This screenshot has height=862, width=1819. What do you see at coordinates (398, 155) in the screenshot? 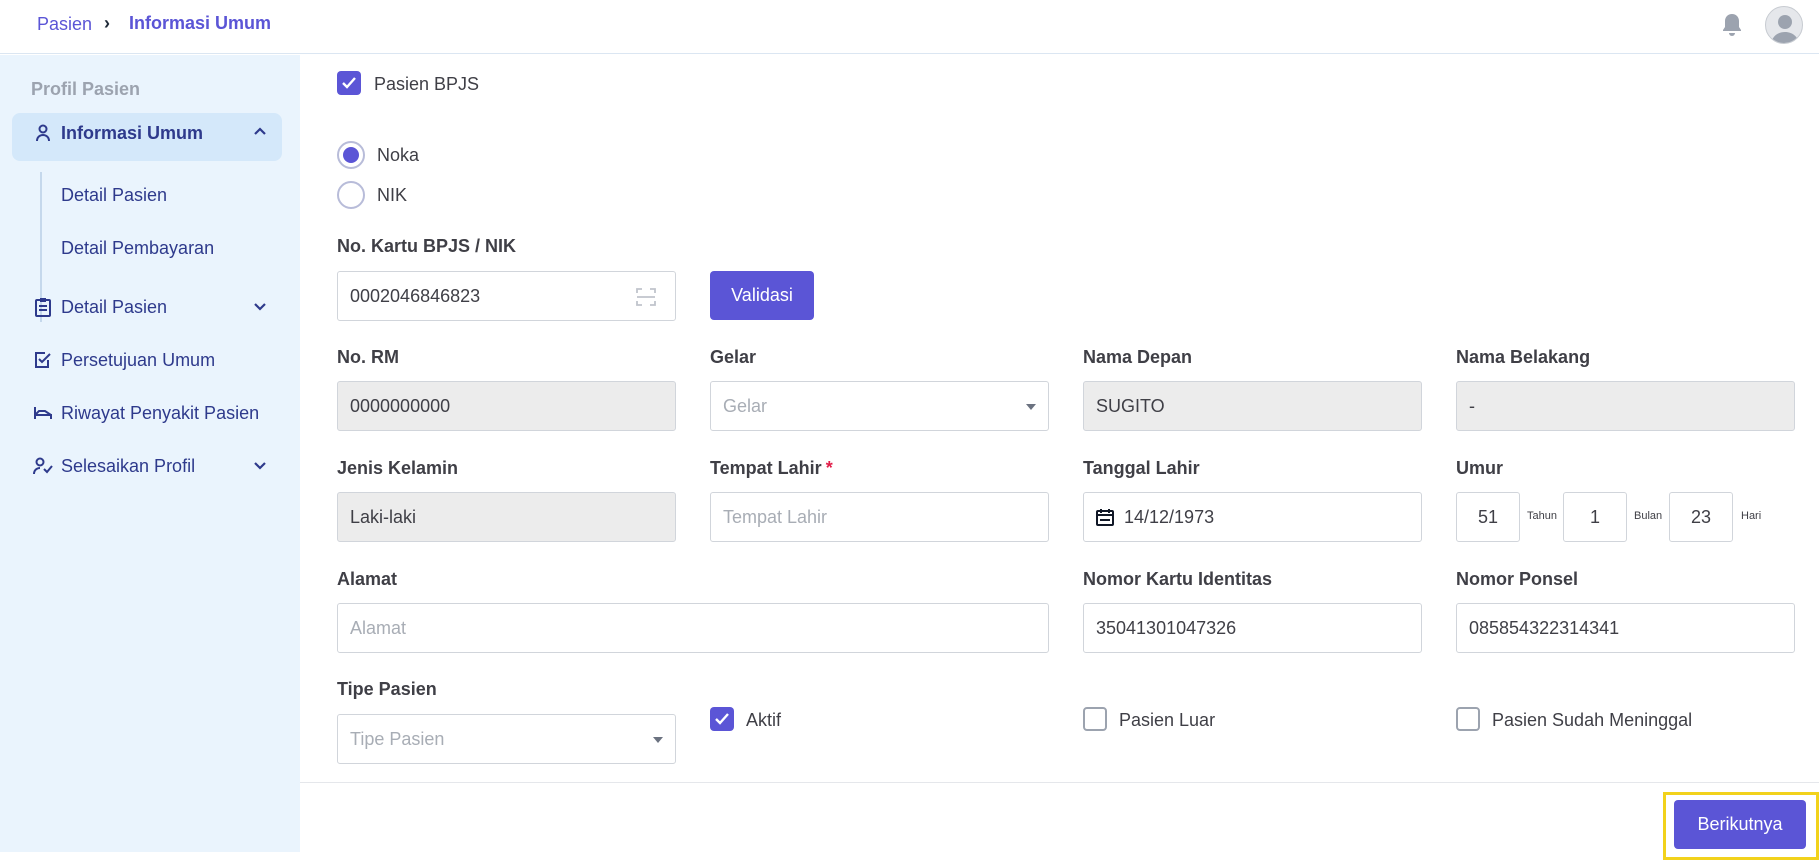
I see `radio-noka-label: Noka` at bounding box center [398, 155].